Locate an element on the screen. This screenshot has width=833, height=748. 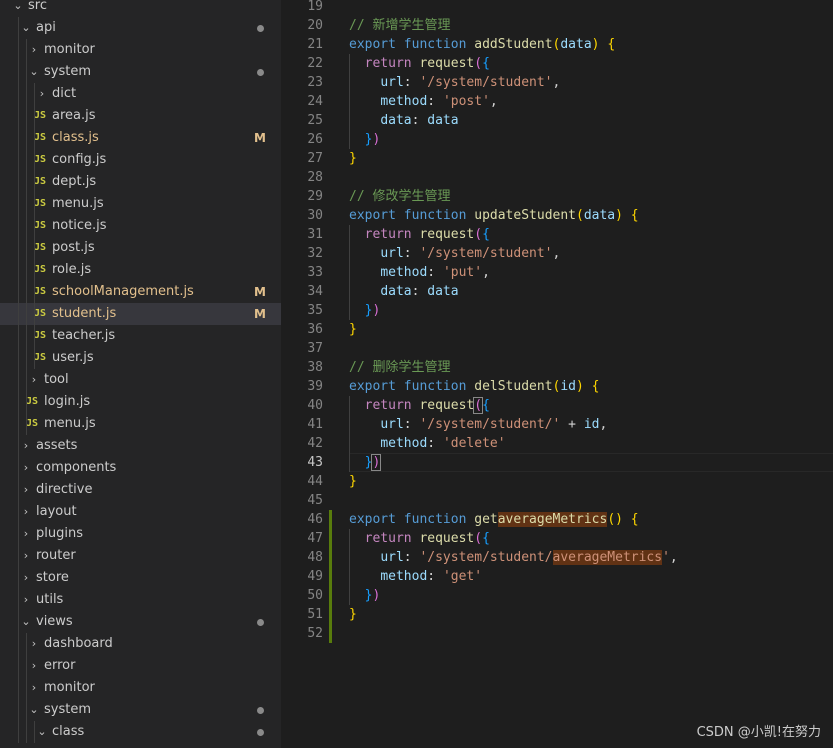
file-item: JS login.js is located at coordinates (140, 402).